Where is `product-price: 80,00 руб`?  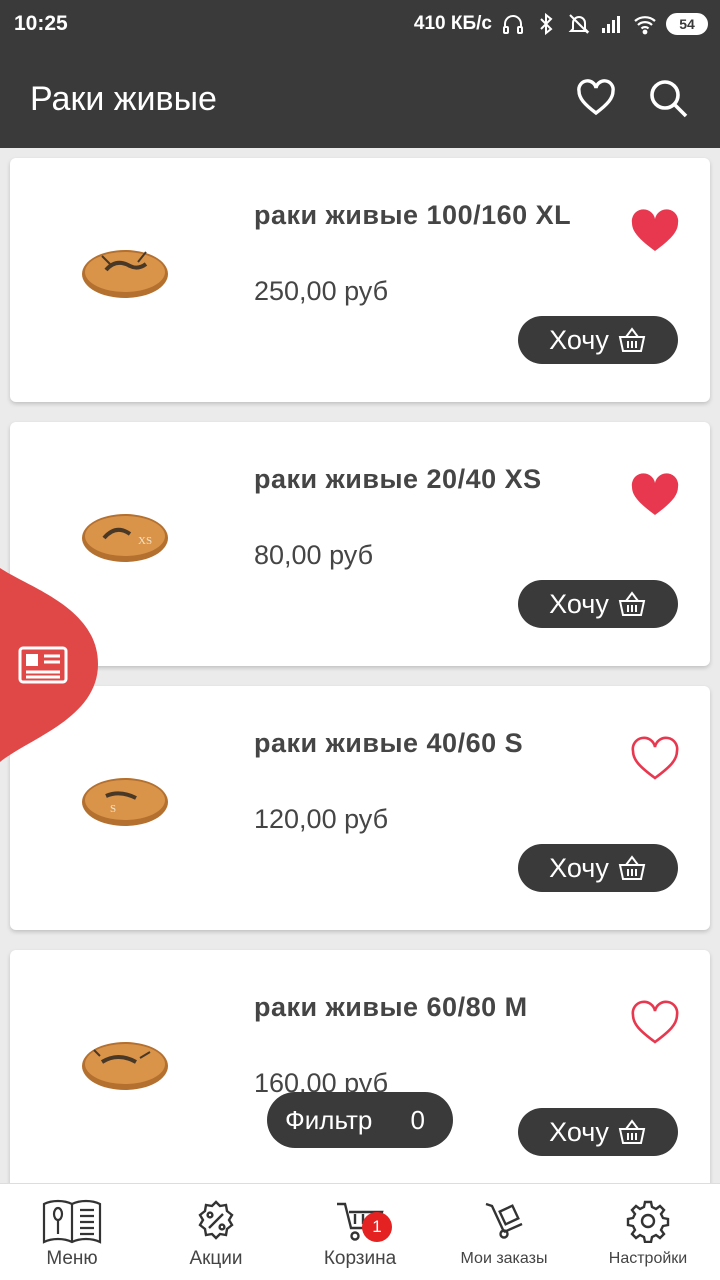
product-price: 80,00 руб is located at coordinates (314, 555).